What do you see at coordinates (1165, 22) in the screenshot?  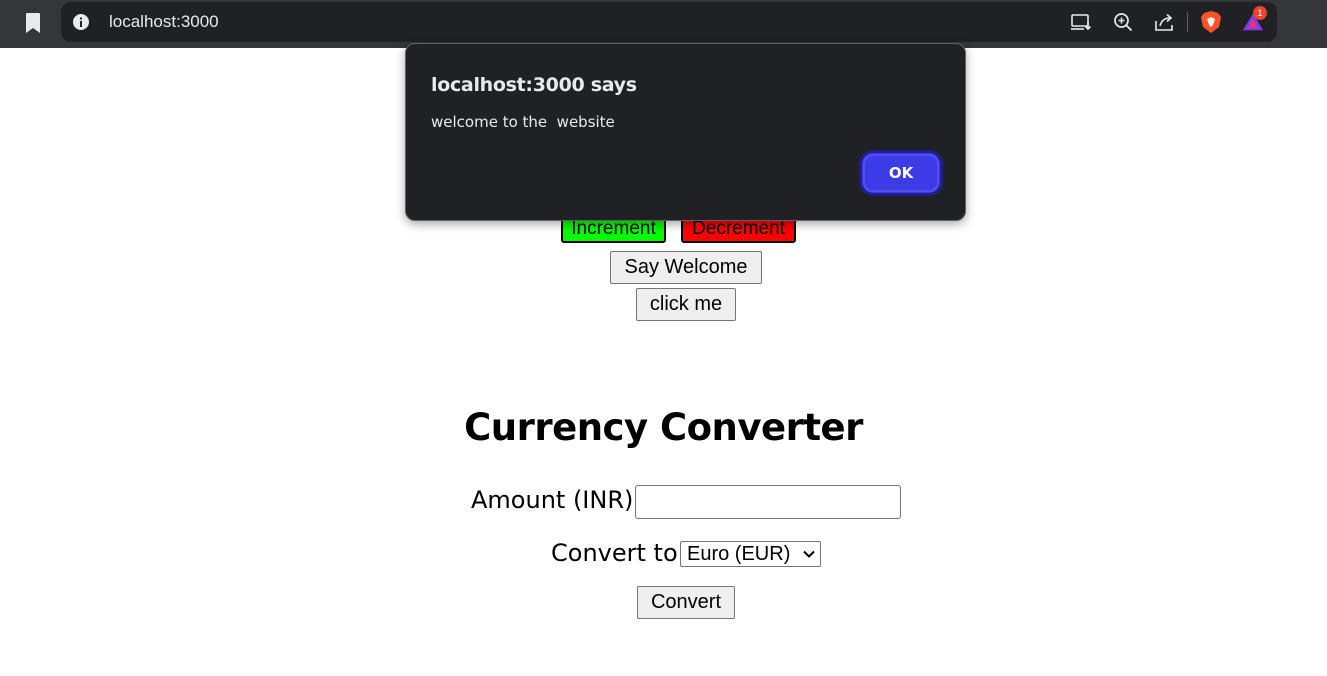 I see `share-icon` at bounding box center [1165, 22].